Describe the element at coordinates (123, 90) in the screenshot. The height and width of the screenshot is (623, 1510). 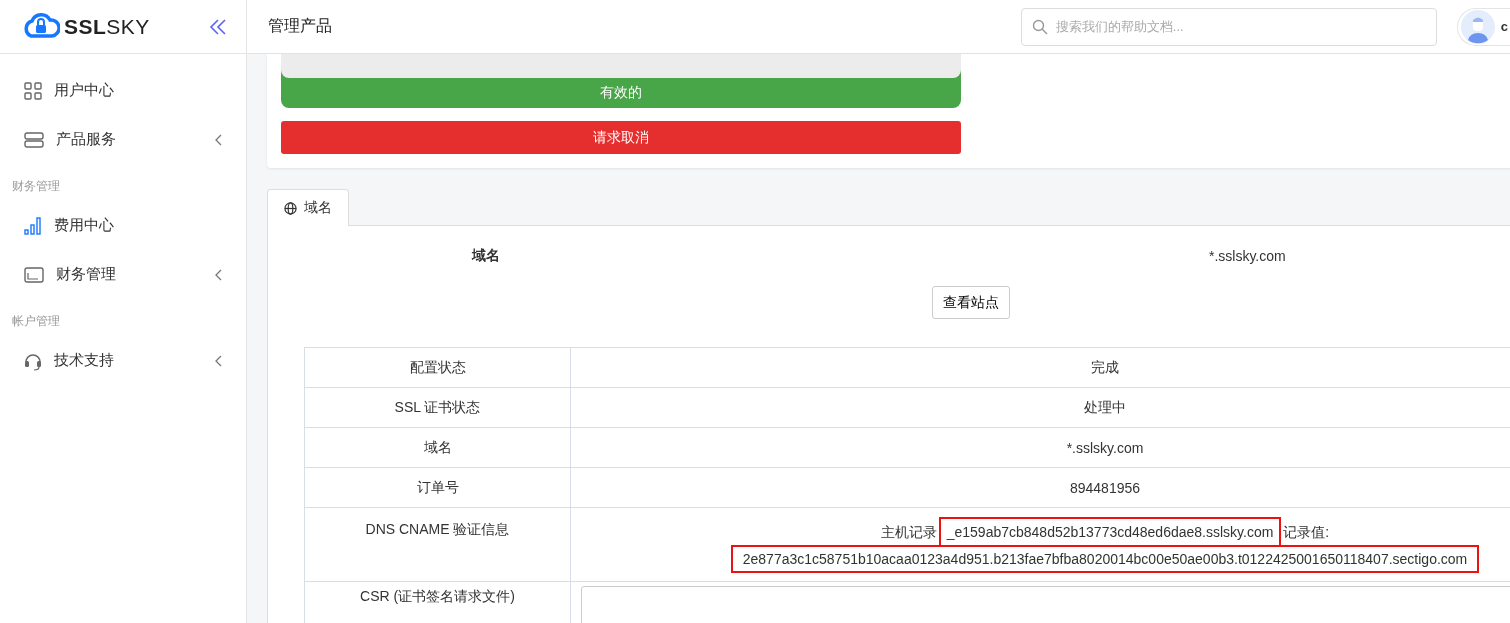
I see `nav-item: 用户中心` at that location.